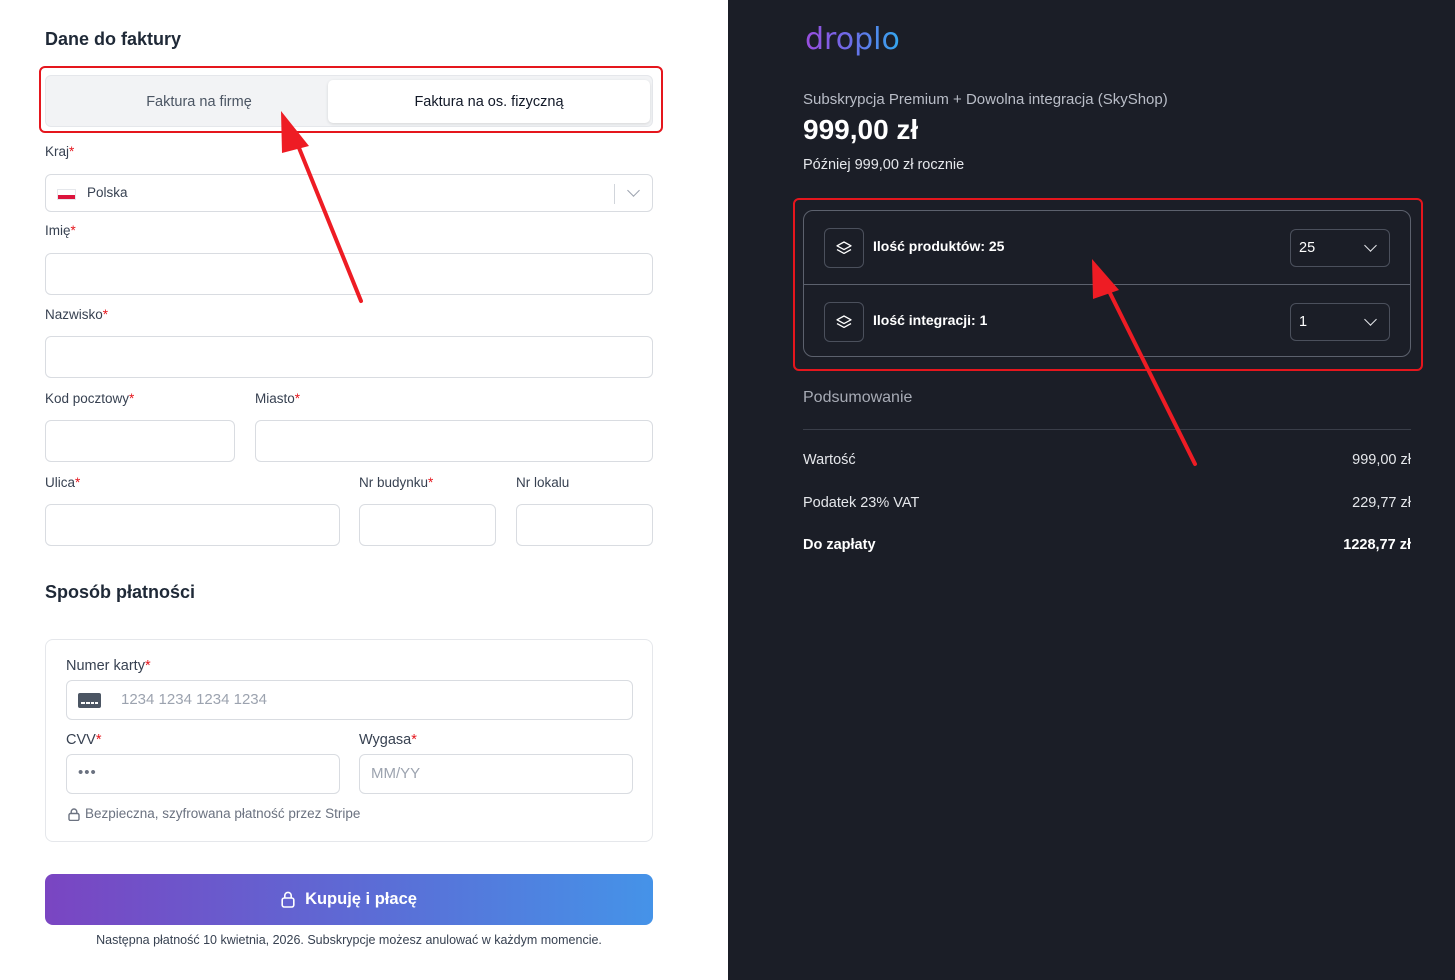 This screenshot has height=980, width=1455. I want to click on products-count-value: 25, so click(1307, 248).